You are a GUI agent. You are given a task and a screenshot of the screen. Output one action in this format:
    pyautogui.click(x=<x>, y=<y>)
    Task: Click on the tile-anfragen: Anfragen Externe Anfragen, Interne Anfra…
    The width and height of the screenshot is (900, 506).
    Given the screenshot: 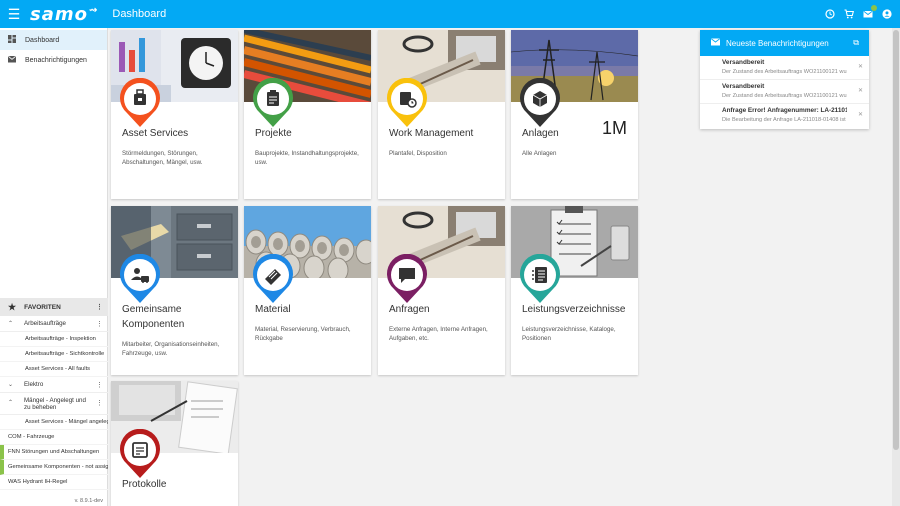 What is the action you would take?
    pyautogui.click(x=441, y=290)
    